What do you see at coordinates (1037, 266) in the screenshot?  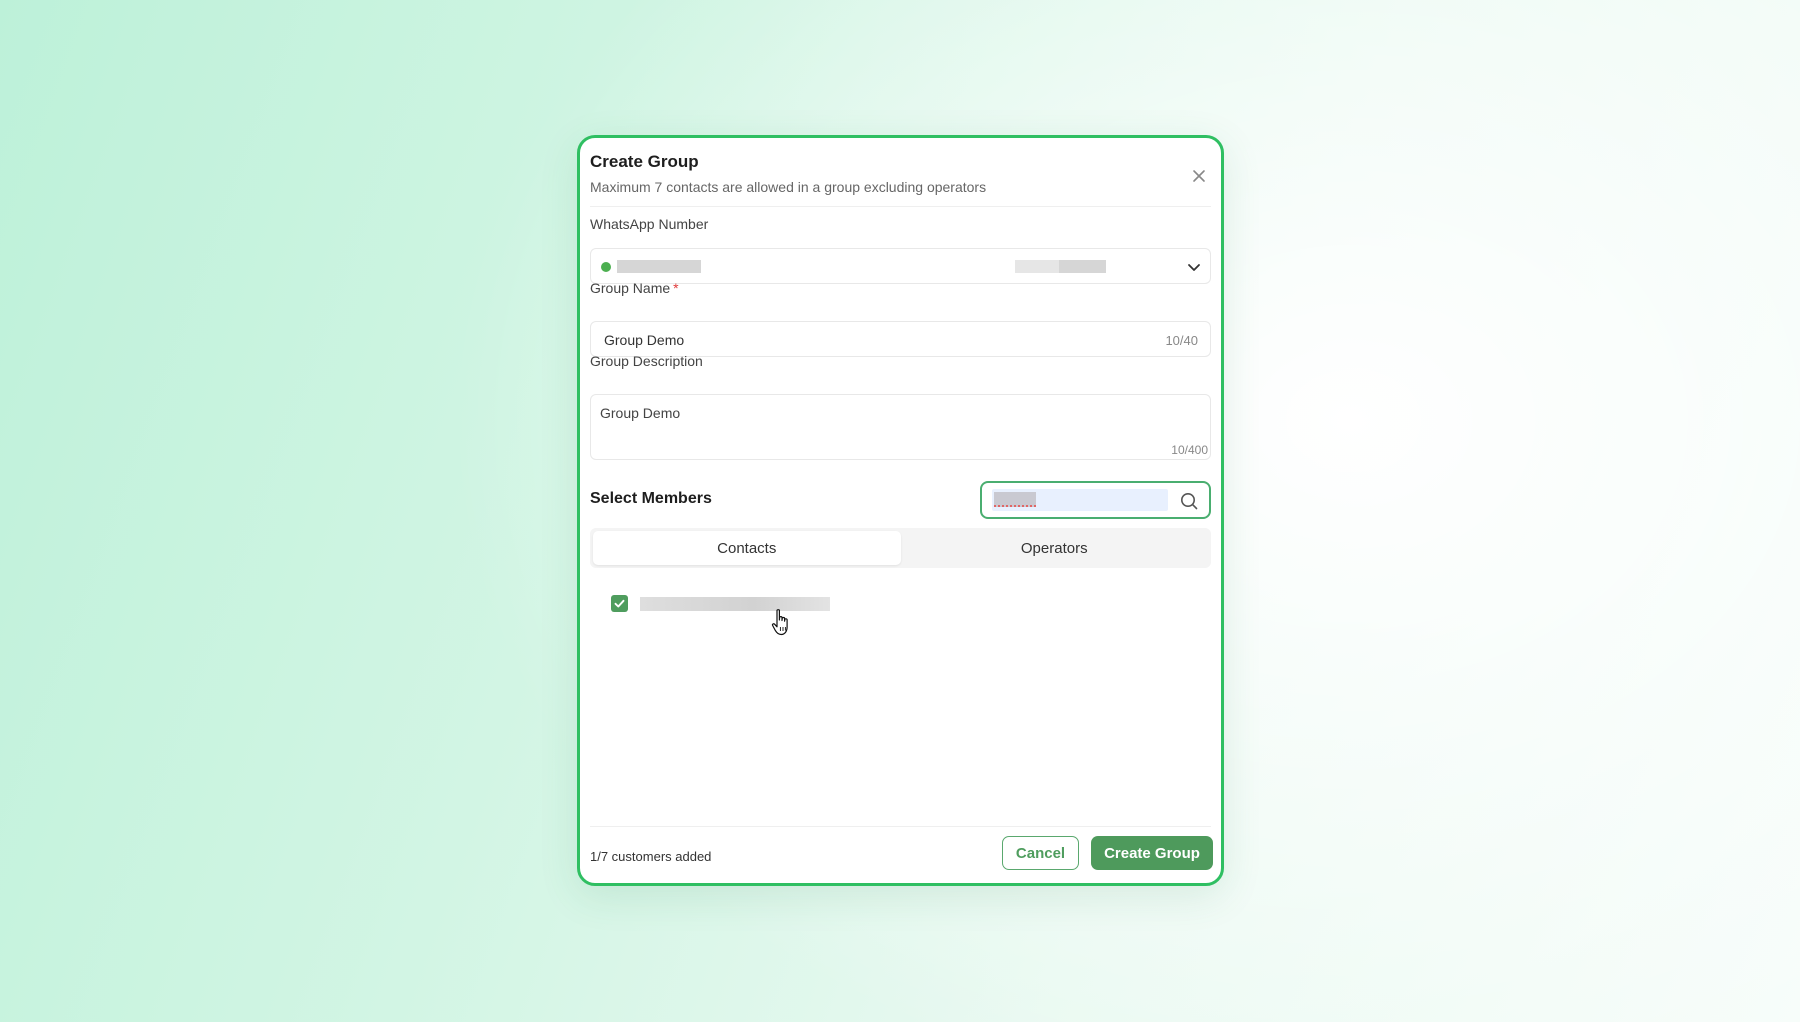 I see `whatsapp-account-redacted-a` at bounding box center [1037, 266].